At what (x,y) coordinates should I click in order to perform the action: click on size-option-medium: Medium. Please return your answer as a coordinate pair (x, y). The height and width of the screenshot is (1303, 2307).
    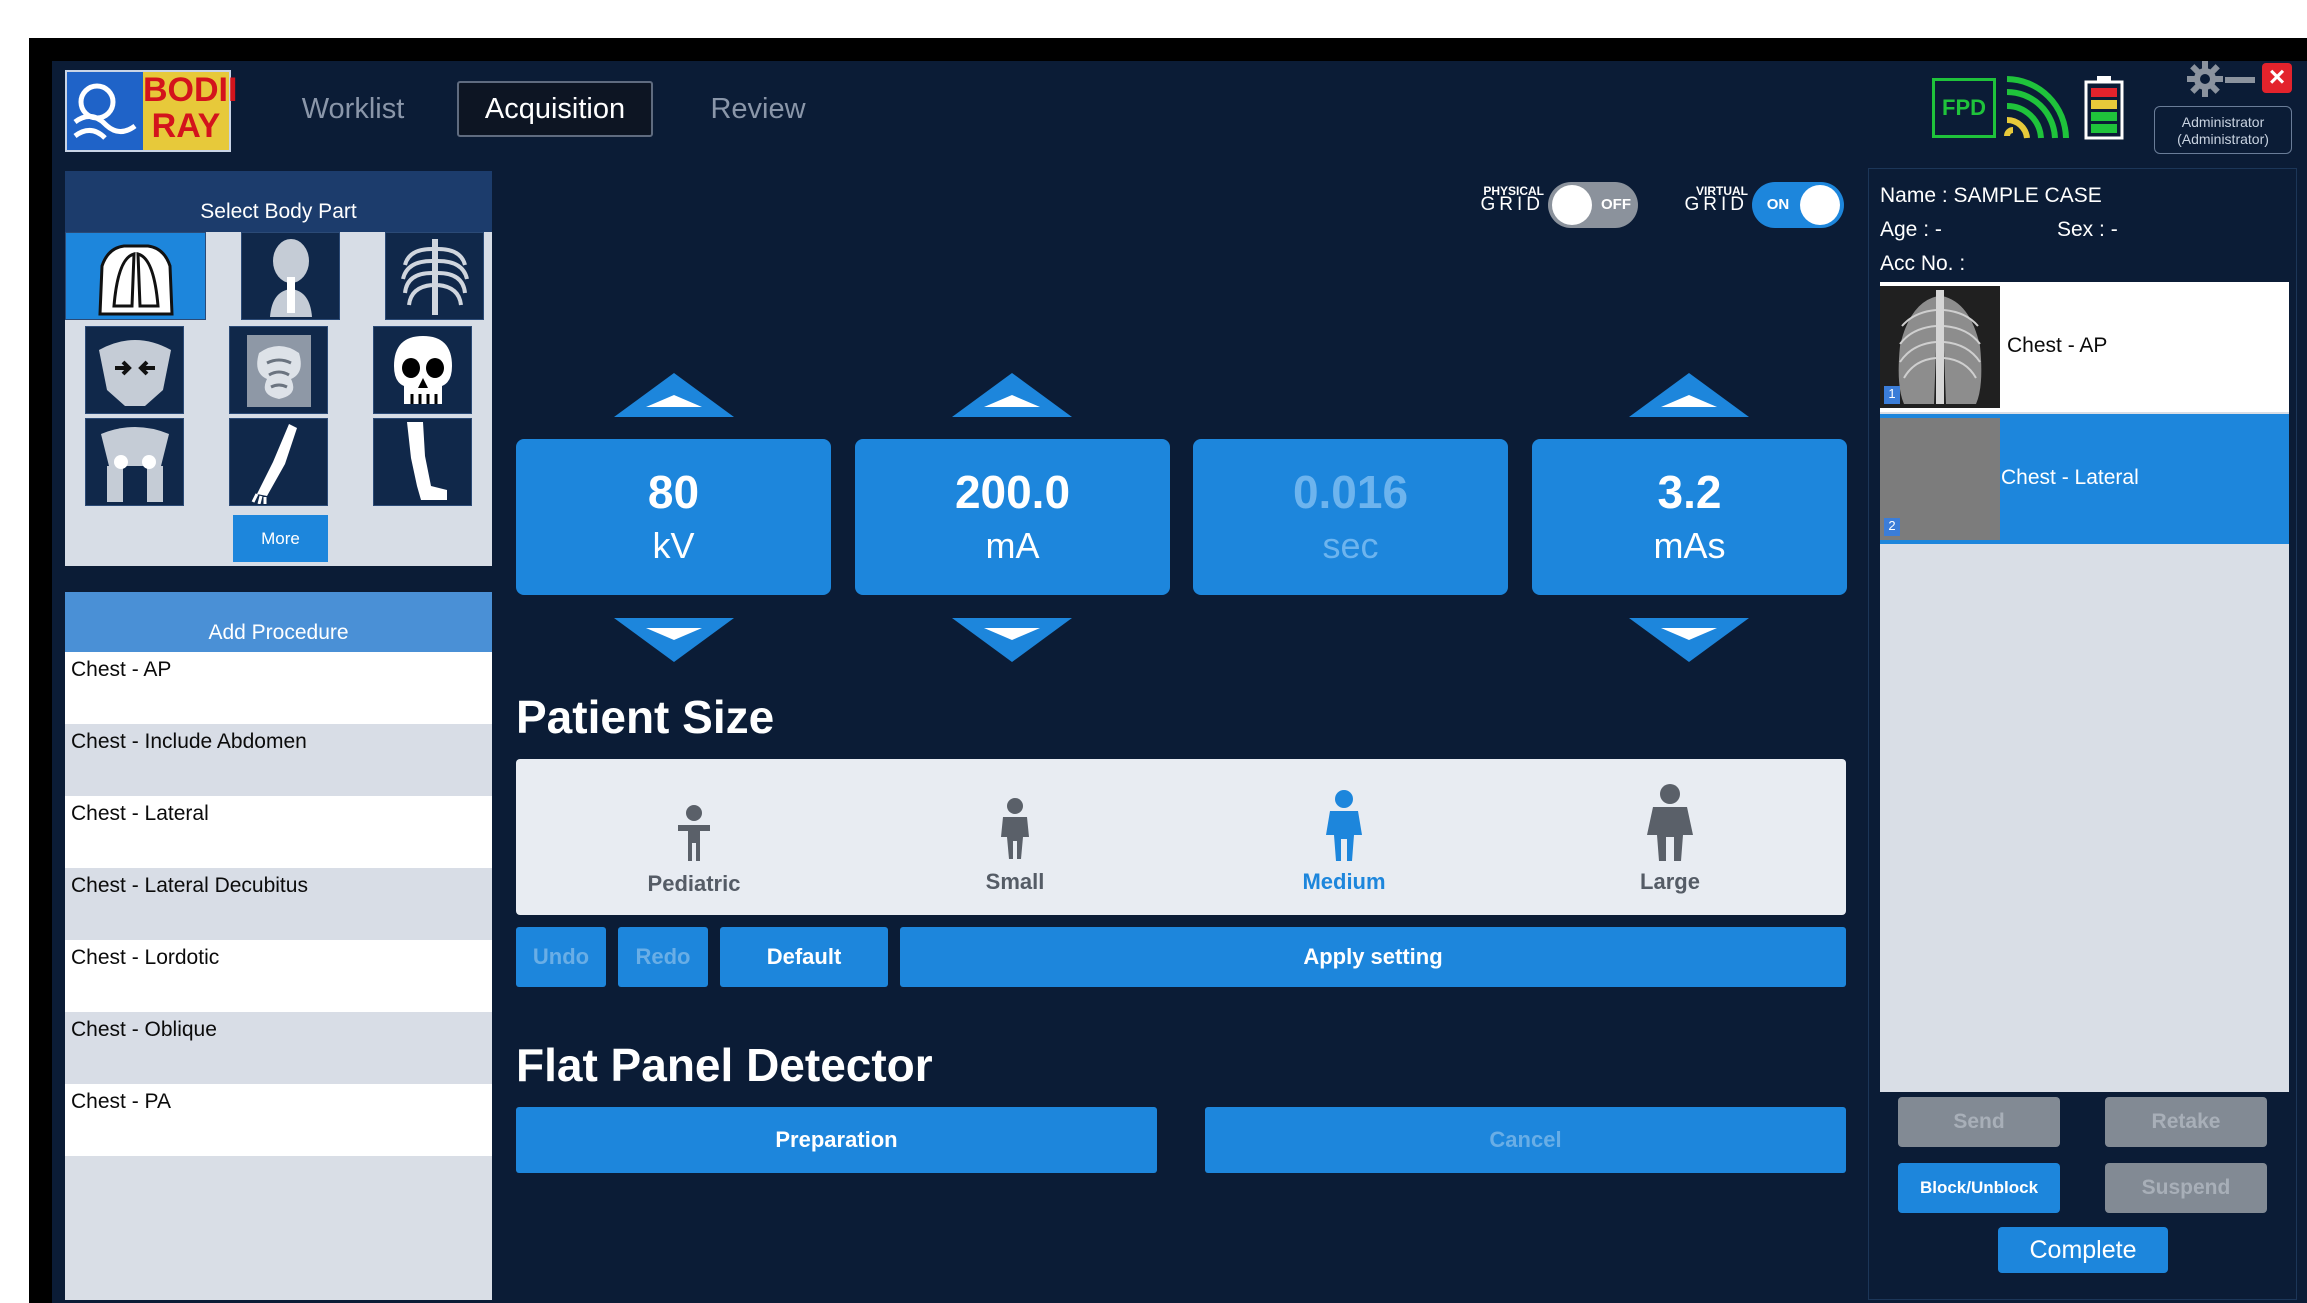
    Looking at the image, I should click on (1344, 837).